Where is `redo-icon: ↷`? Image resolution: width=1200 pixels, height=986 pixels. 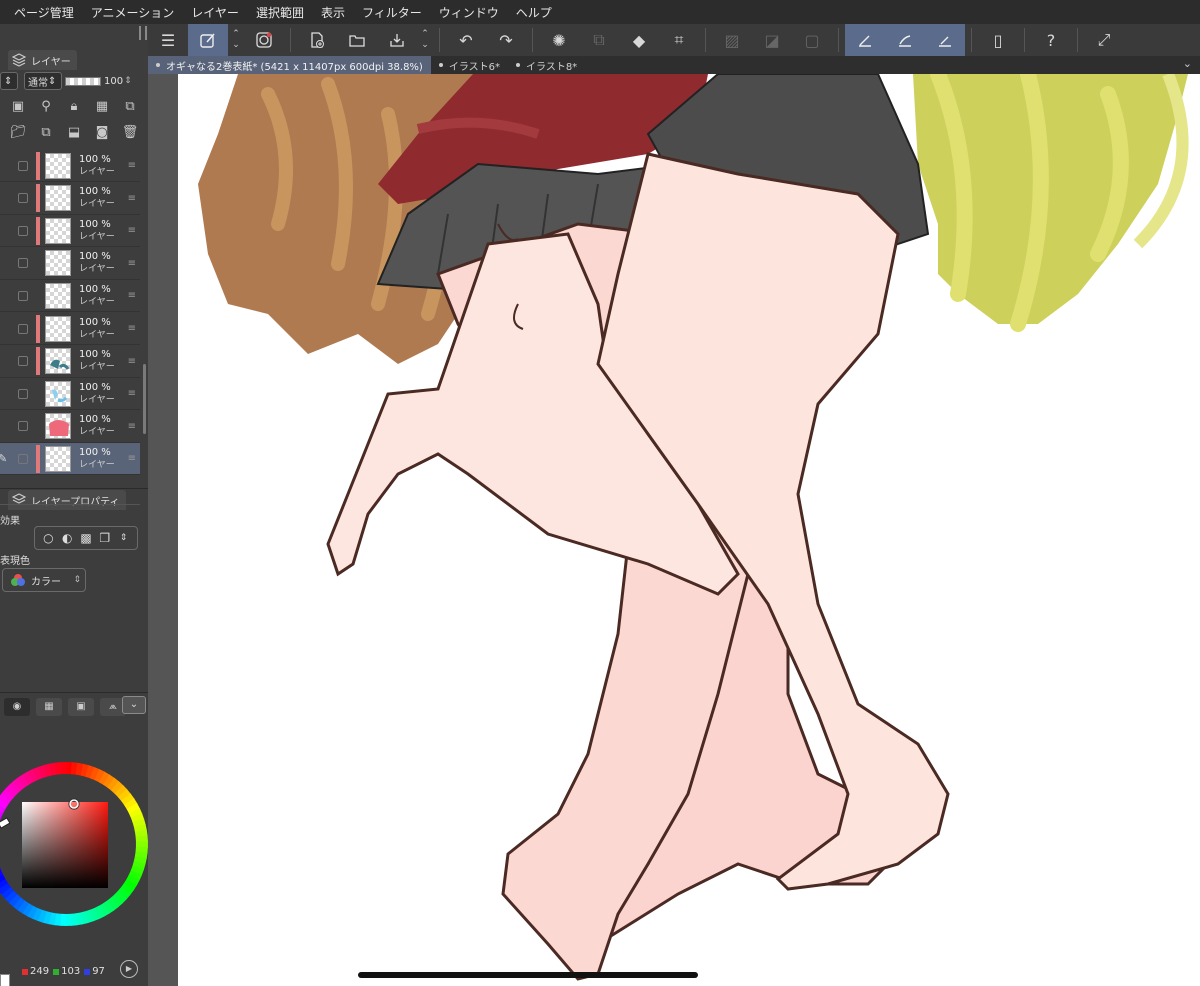
redo-icon: ↷ is located at coordinates (506, 40).